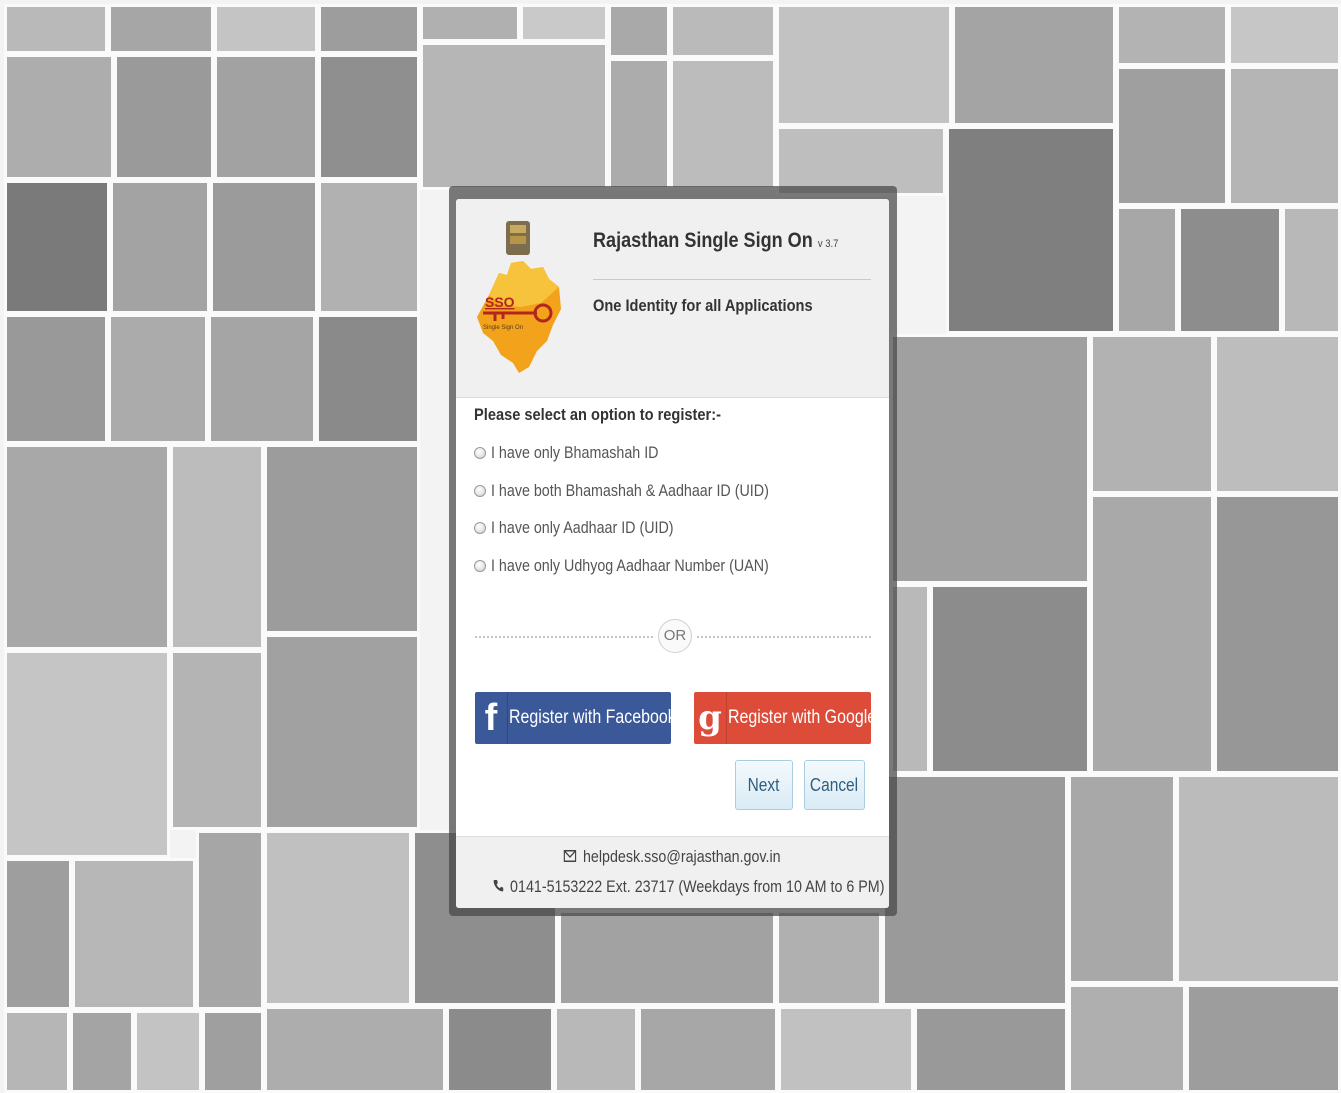 This screenshot has height=1093, width=1341. What do you see at coordinates (732, 279) in the screenshot?
I see `header-divider` at bounding box center [732, 279].